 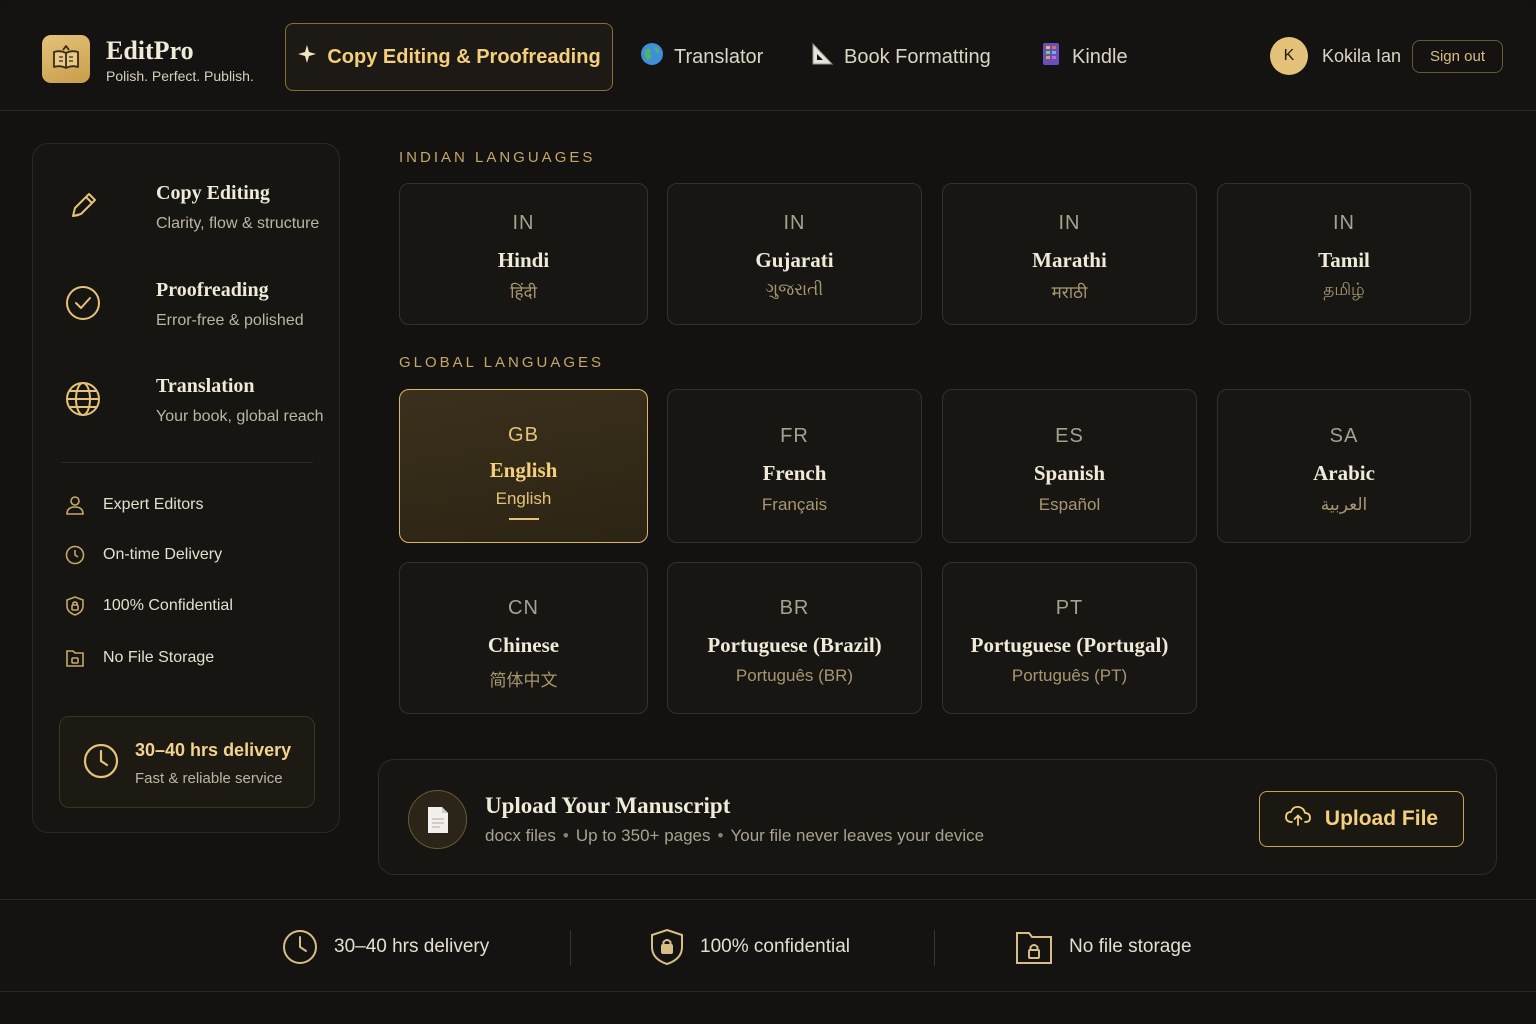 I want to click on service-subtitle: Error-free & polished, so click(x=230, y=320).